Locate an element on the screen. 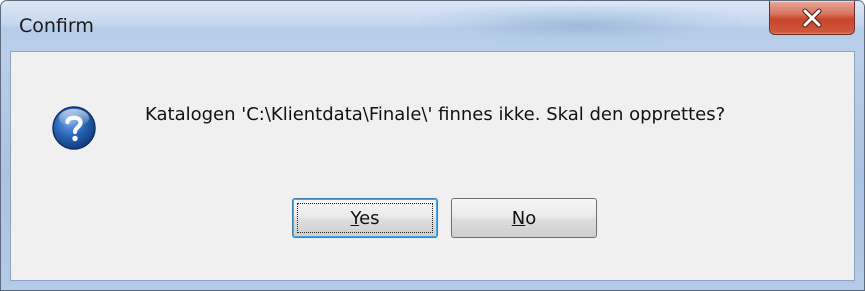  no-button-label: No is located at coordinates (524, 218).